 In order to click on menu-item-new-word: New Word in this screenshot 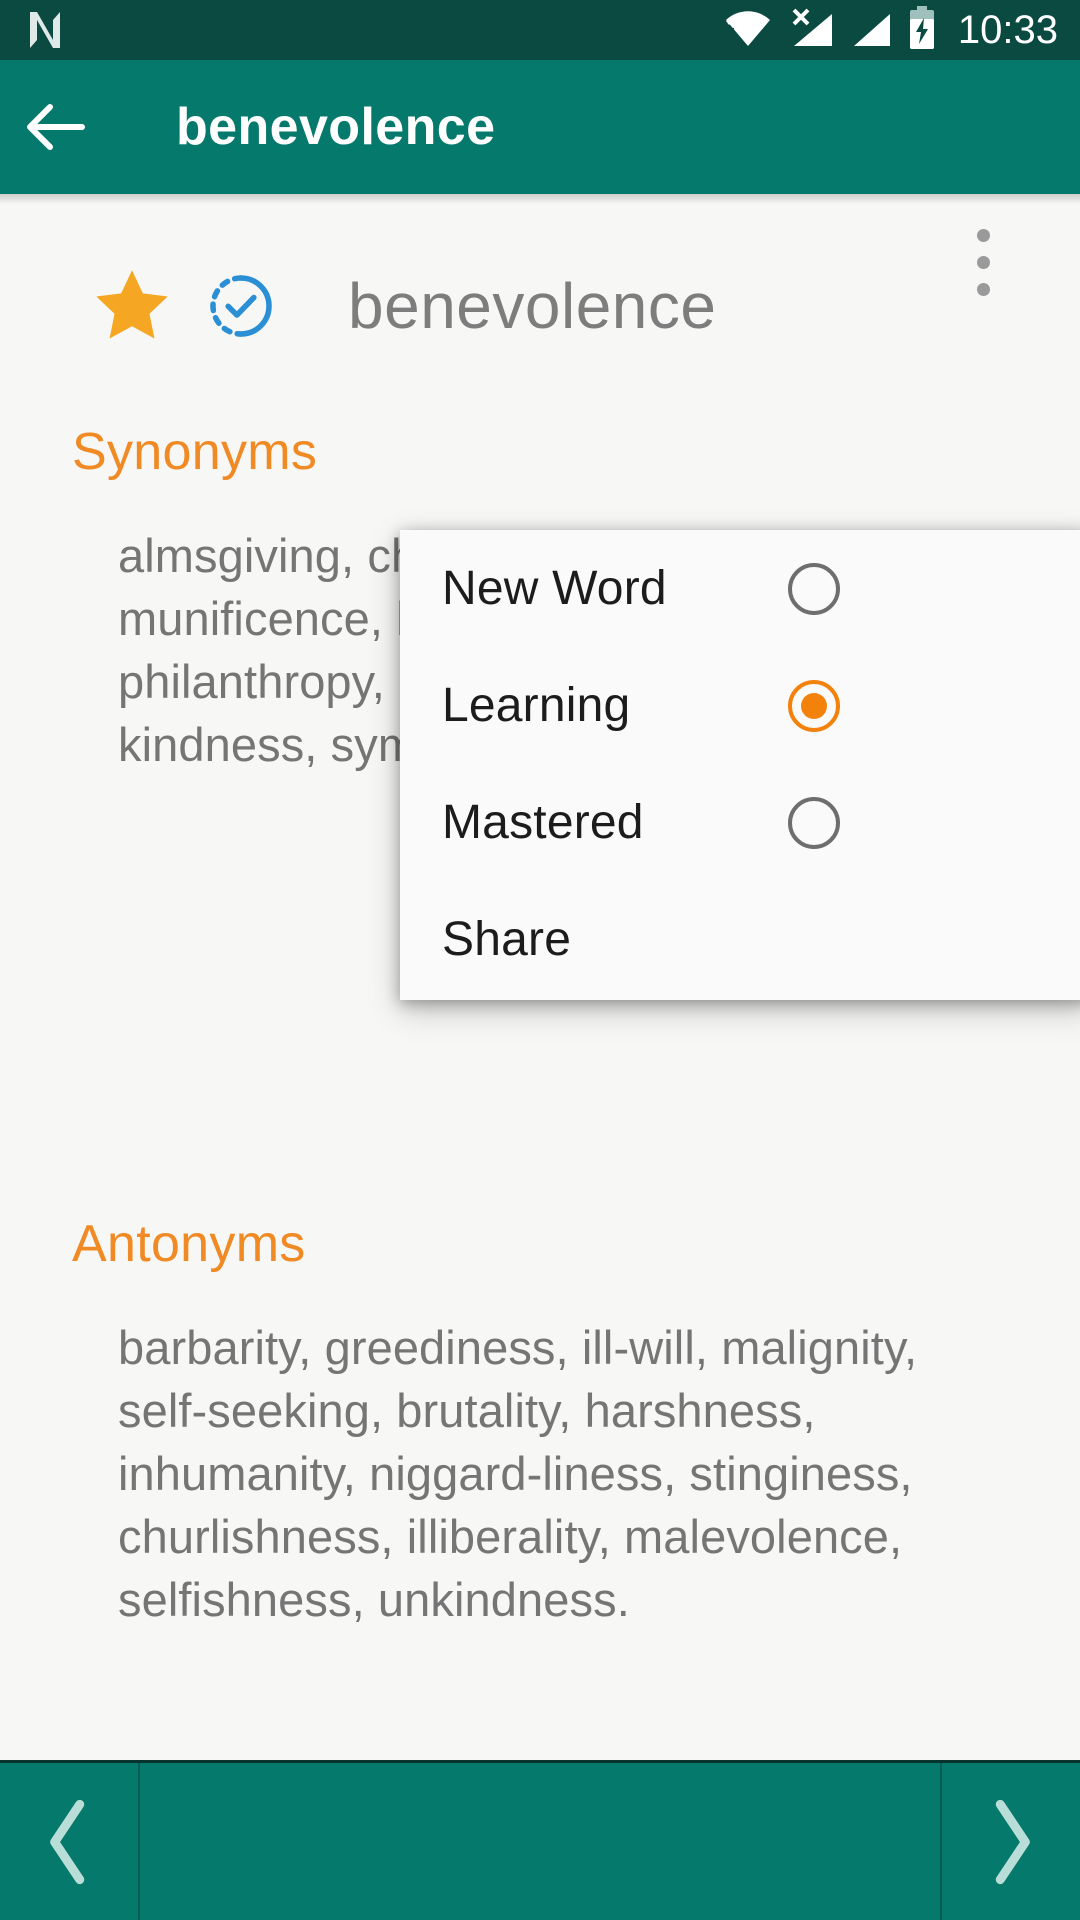, I will do `click(740, 588)`.